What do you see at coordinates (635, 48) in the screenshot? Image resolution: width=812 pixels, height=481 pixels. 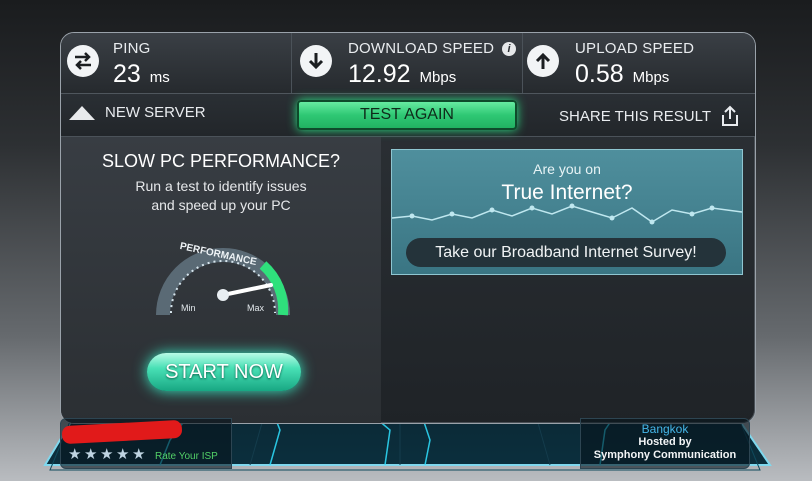 I see `upload-label: UPLOAD SPEED` at bounding box center [635, 48].